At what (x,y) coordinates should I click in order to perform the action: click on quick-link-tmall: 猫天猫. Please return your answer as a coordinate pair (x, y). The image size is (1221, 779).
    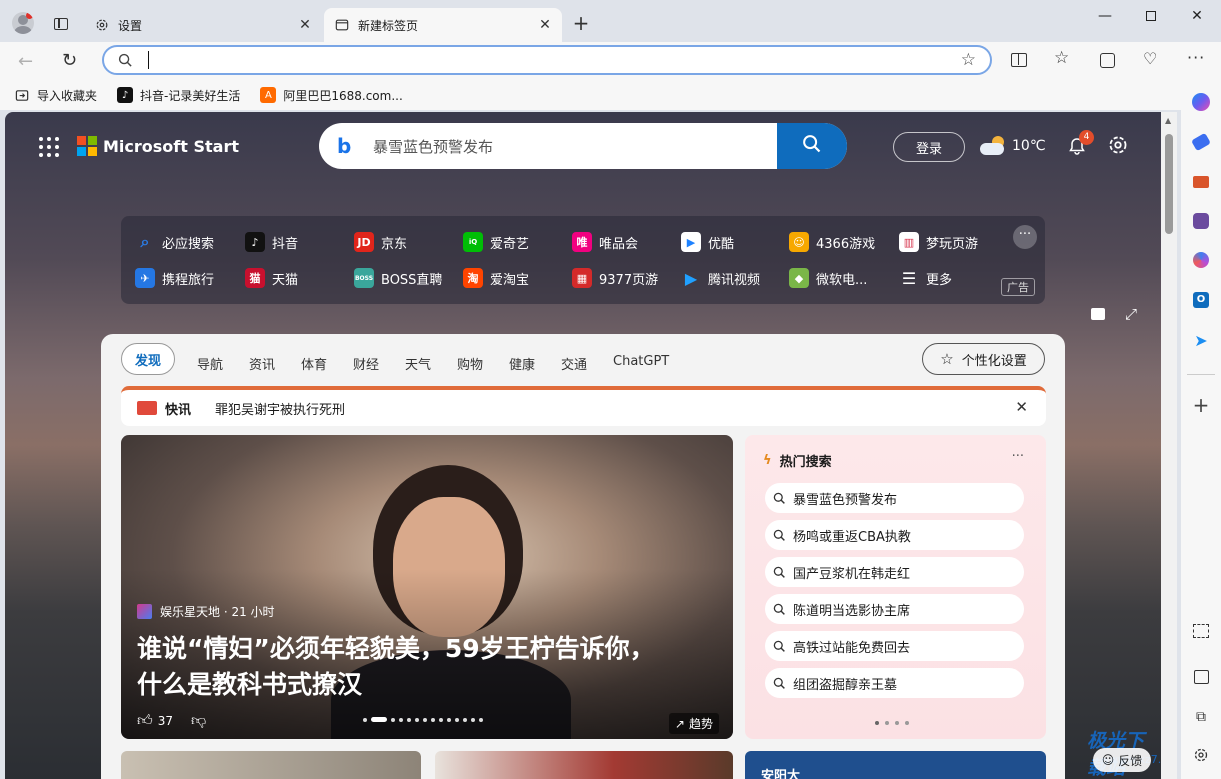
    Looking at the image, I should click on (271, 278).